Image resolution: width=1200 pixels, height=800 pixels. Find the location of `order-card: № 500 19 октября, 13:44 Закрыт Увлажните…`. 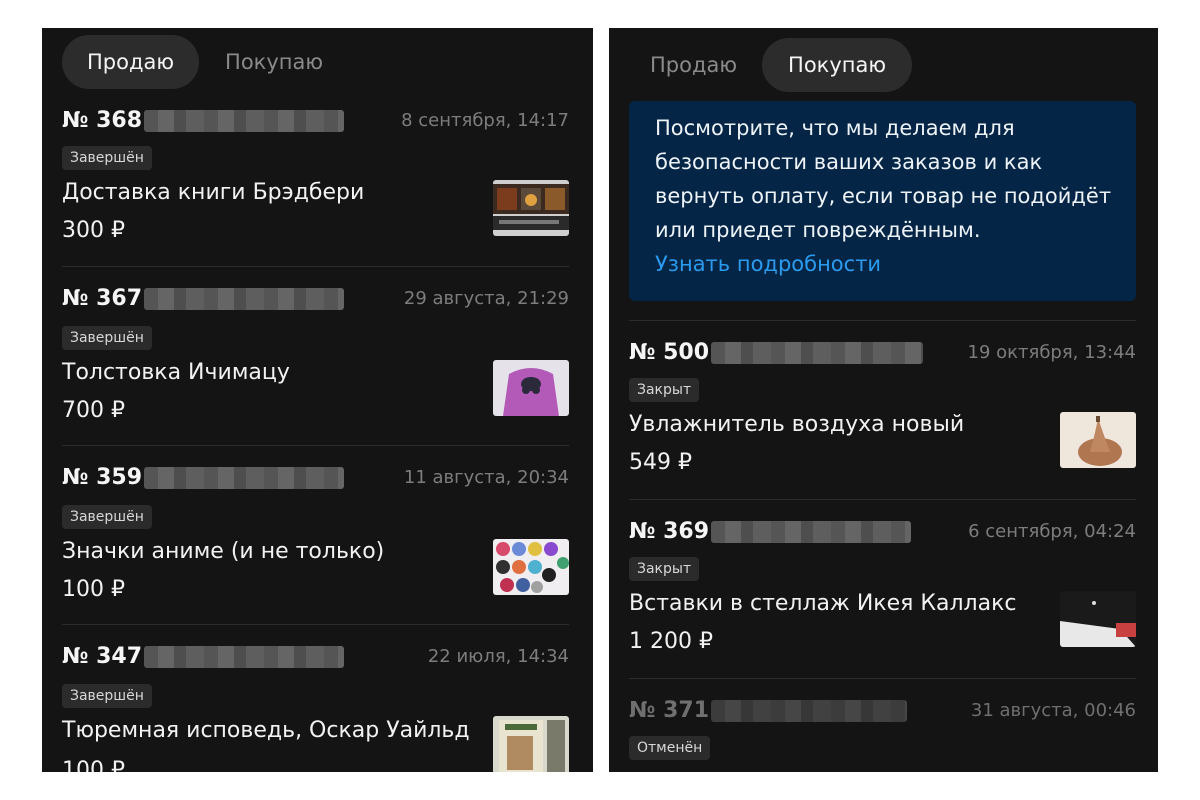

order-card: № 500 19 октября, 13:44 Закрыт Увлажните… is located at coordinates (882, 409).